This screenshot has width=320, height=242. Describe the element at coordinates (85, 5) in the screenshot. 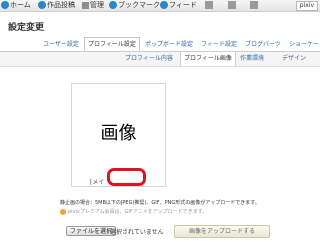

I see `manage-icon` at that location.